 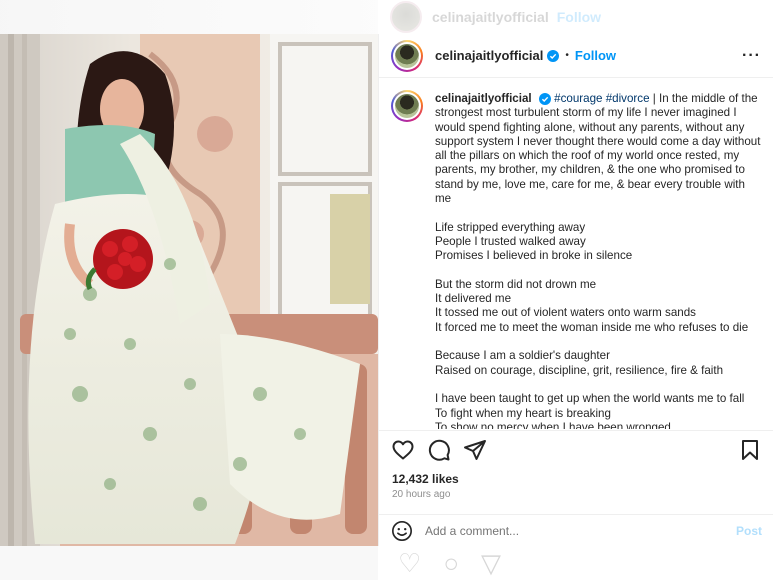 I want to click on comment-input, so click(x=580, y=530).